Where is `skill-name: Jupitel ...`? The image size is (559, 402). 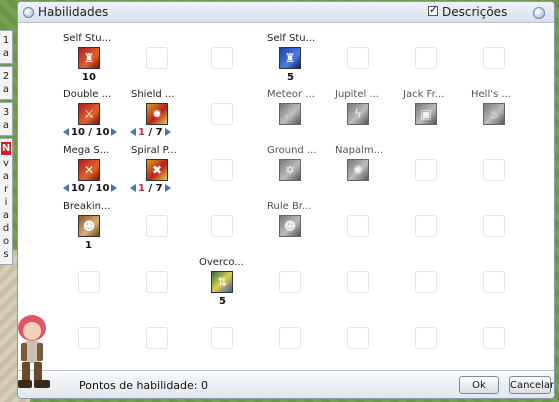
skill-name: Jupitel ... is located at coordinates (357, 94).